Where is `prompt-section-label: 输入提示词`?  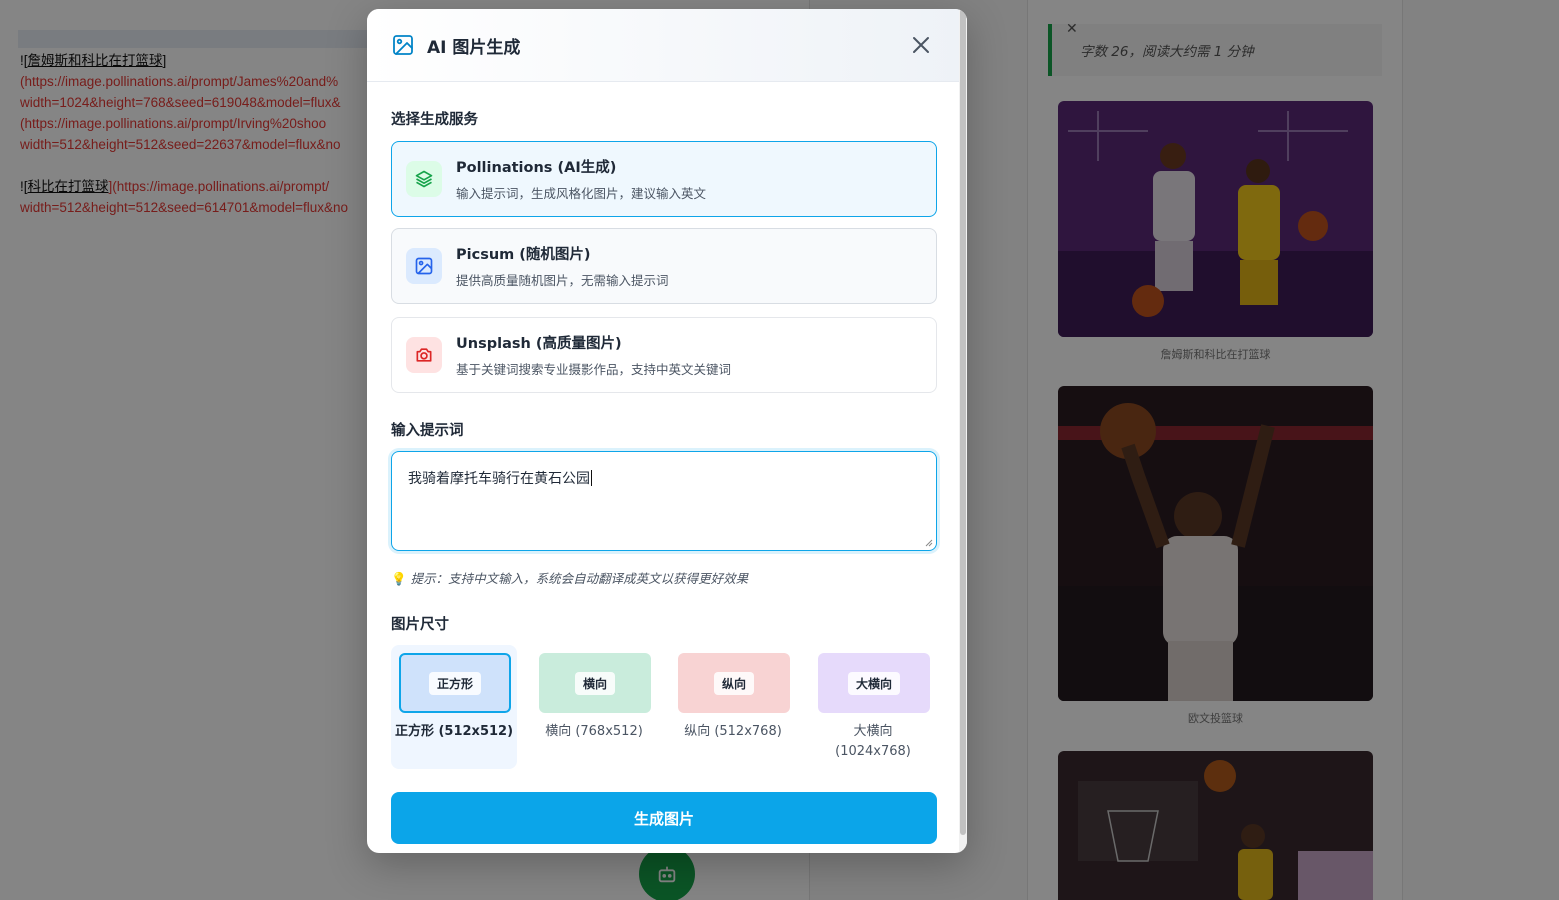 prompt-section-label: 输入提示词 is located at coordinates (427, 431).